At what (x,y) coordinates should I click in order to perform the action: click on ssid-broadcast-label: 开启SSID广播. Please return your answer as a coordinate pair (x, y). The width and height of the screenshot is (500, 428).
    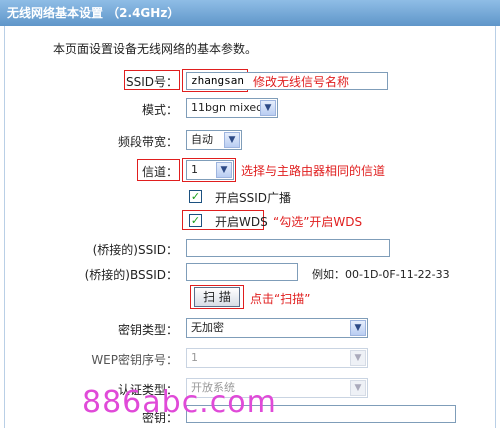
    Looking at the image, I should click on (253, 198).